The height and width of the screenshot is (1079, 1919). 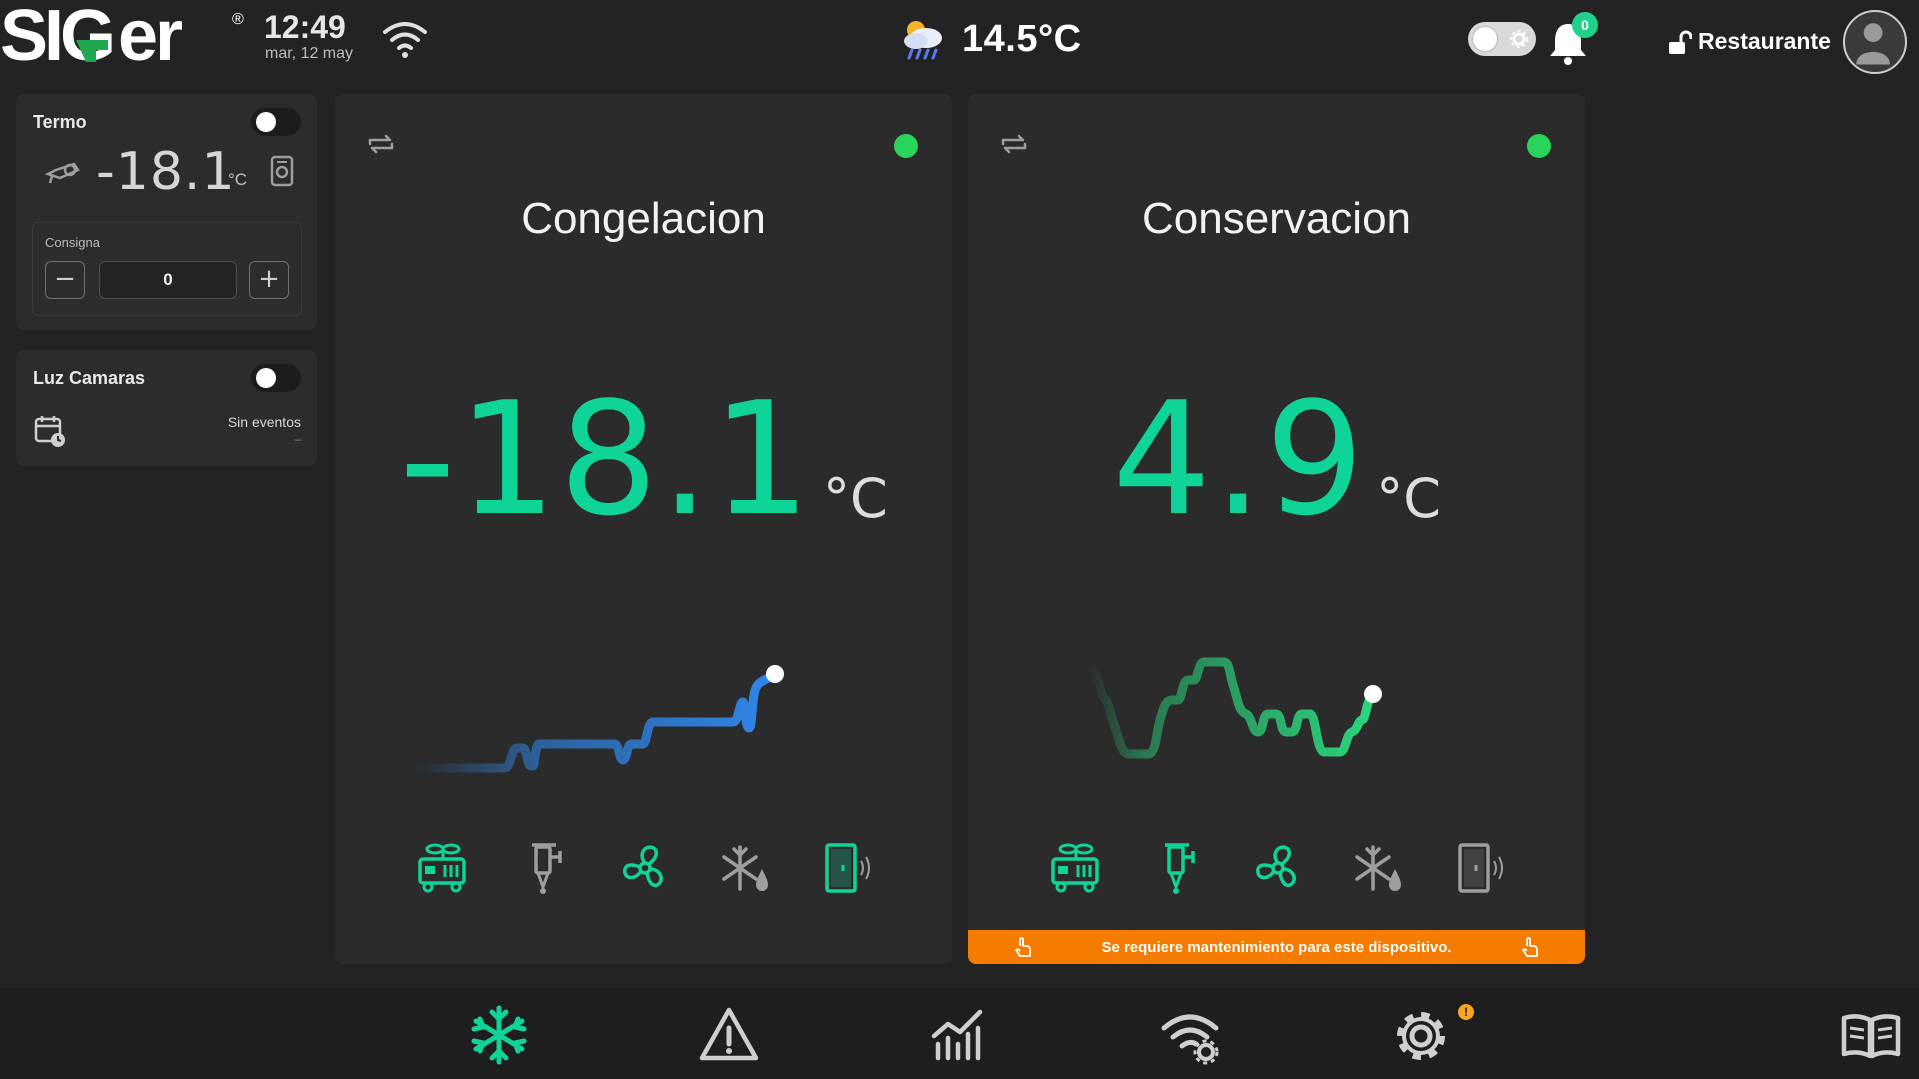 What do you see at coordinates (60, 122) in the screenshot?
I see `termo-title: Termo` at bounding box center [60, 122].